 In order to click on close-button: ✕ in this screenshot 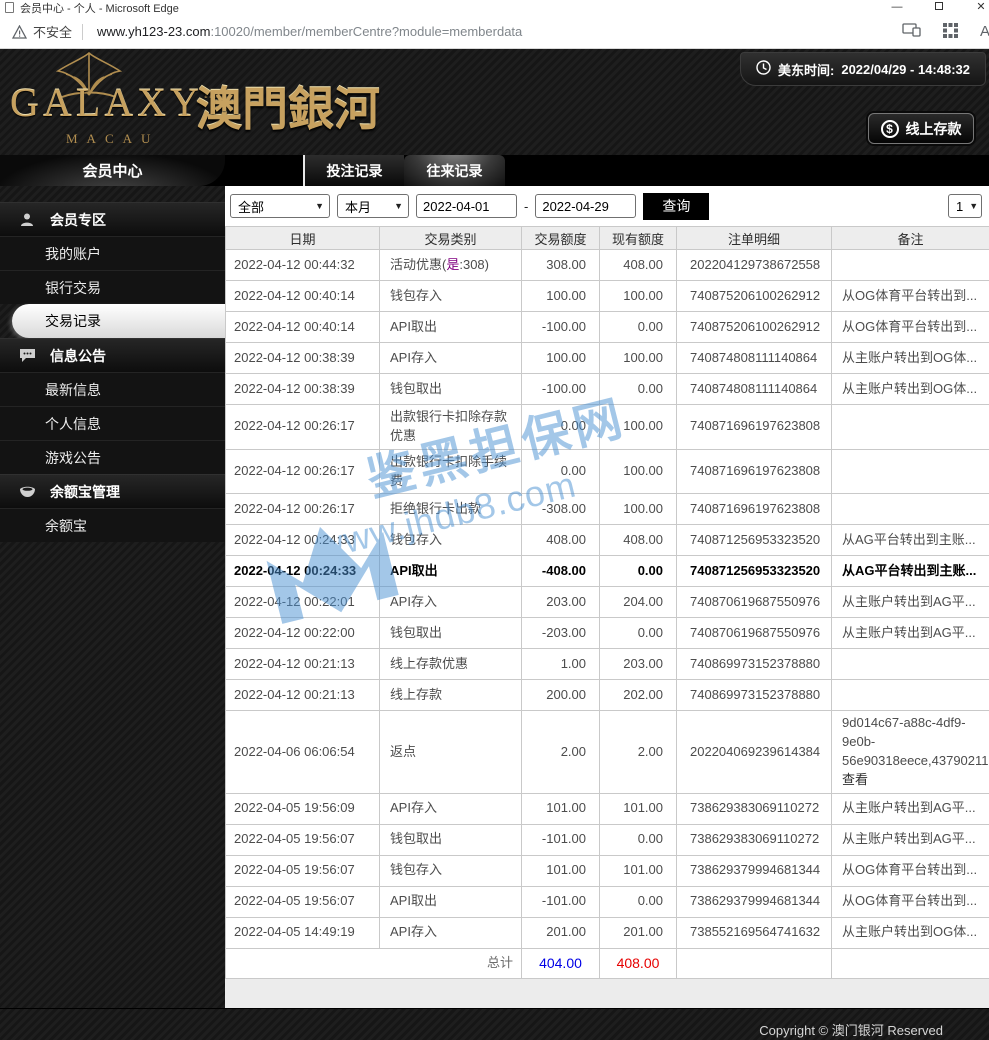, I will do `click(981, 7)`.